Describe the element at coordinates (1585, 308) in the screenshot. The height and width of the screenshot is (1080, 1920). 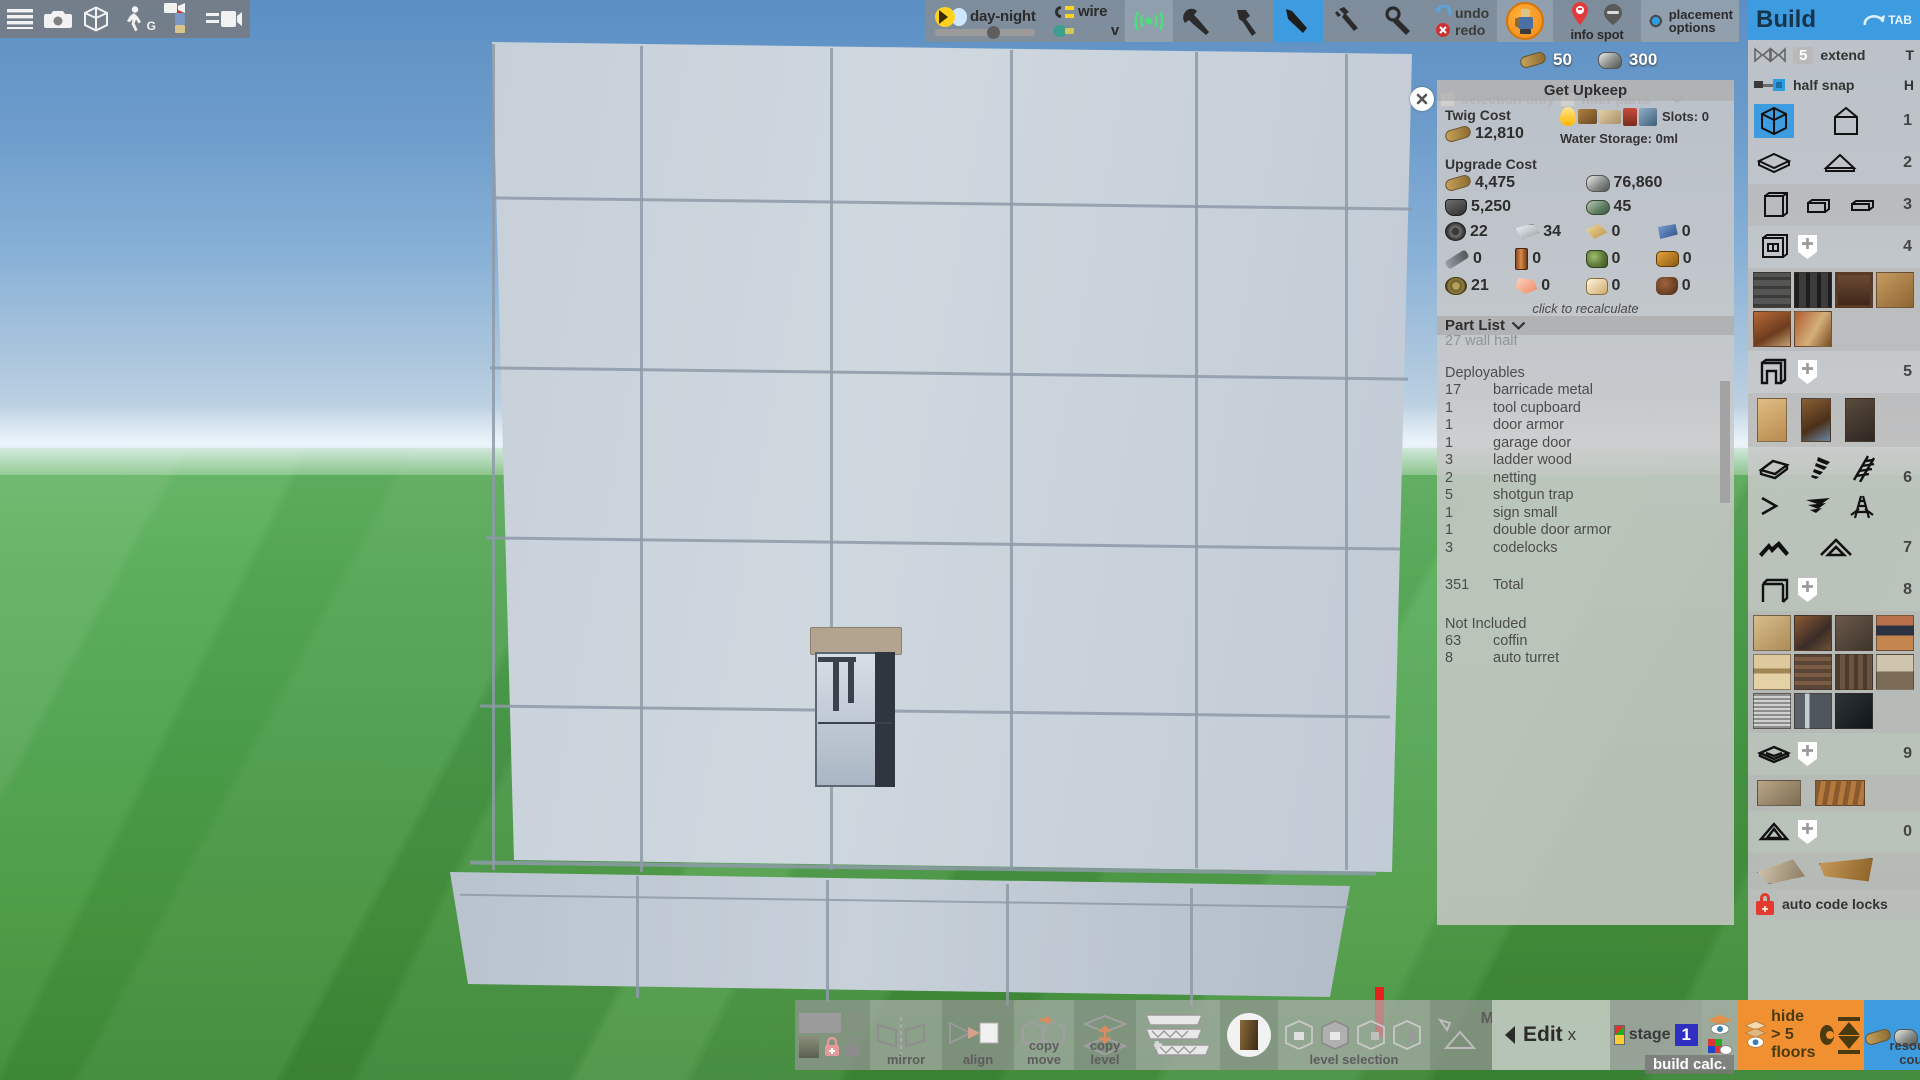
I see `recalculate-button: click to recalculate` at that location.